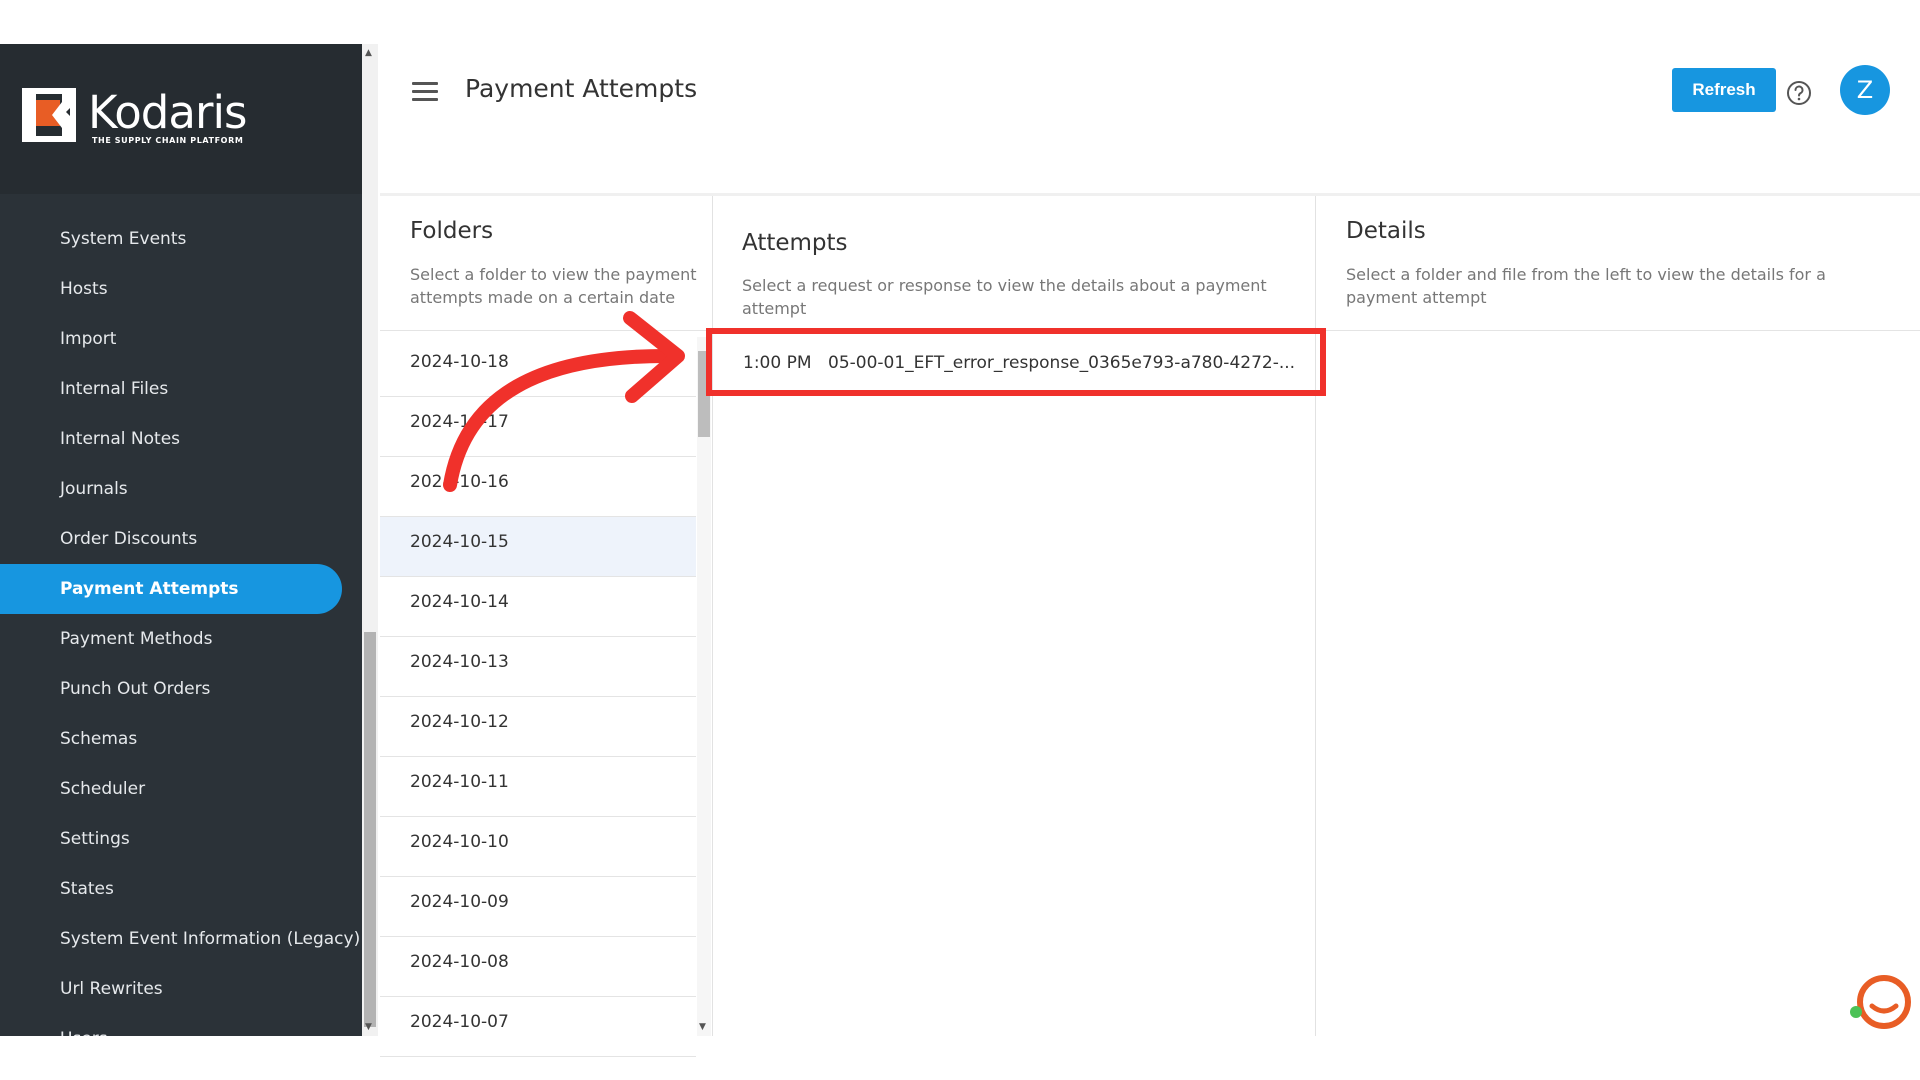 The width and height of the screenshot is (1920, 1080). I want to click on avatar: Z, so click(1865, 90).